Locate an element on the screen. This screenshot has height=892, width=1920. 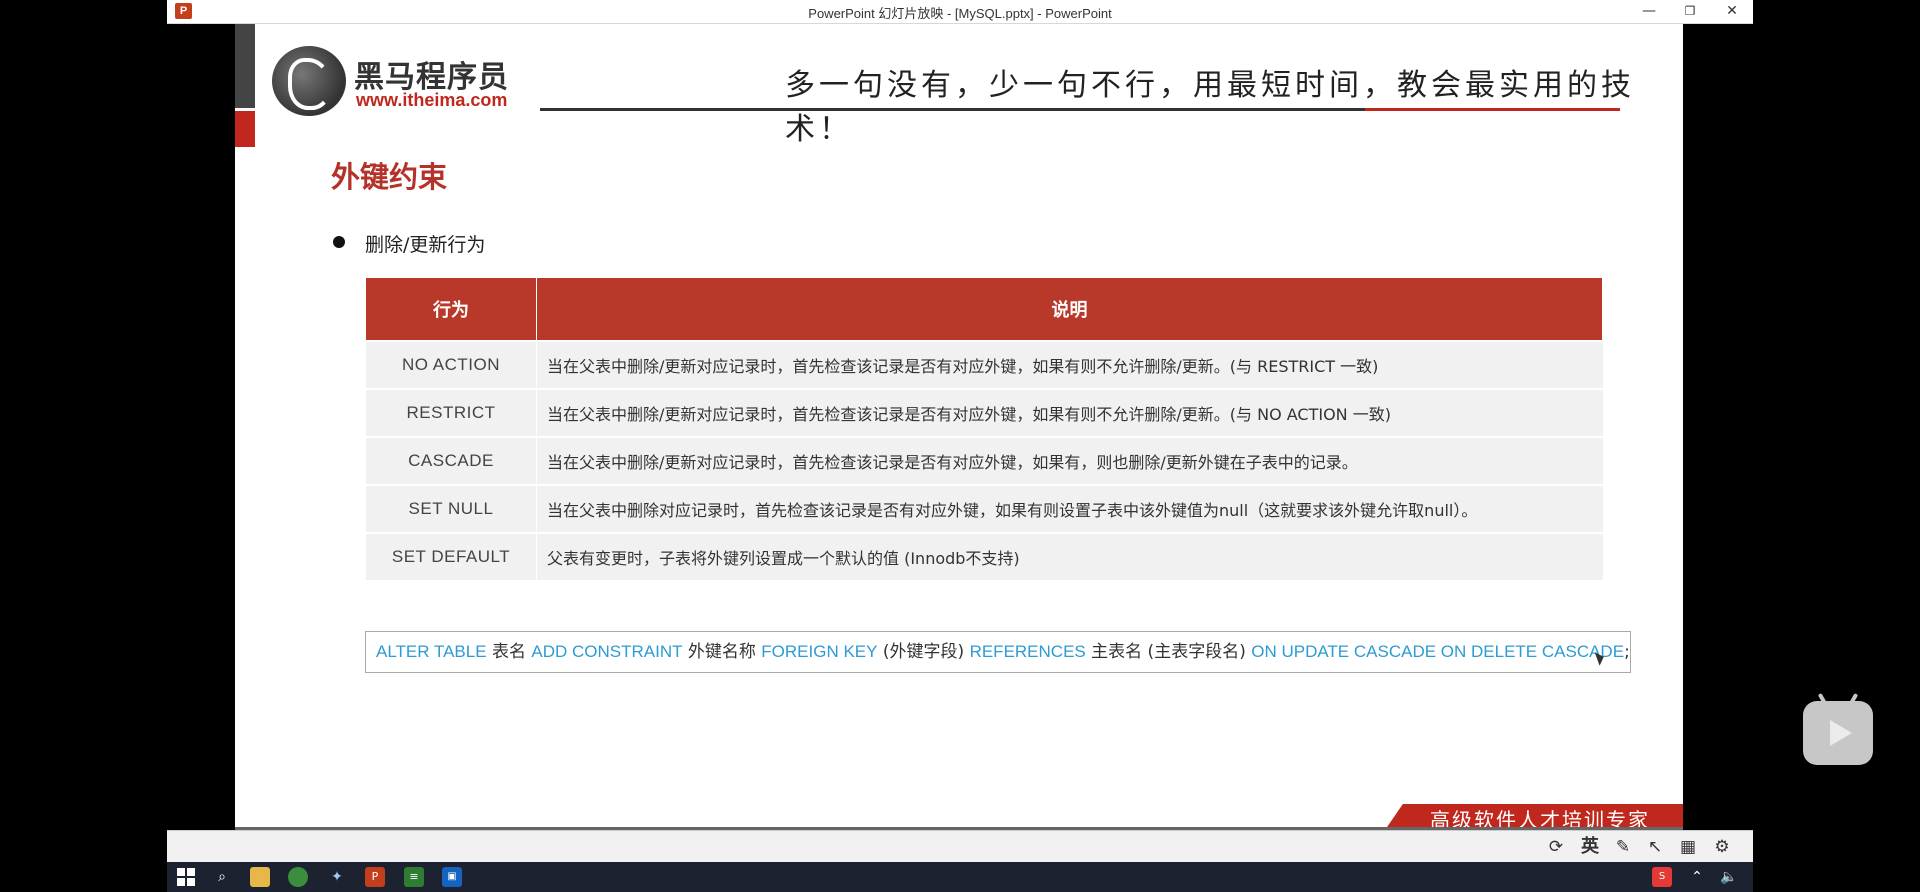
slides-grid-icon: ▦ is located at coordinates (1688, 847).